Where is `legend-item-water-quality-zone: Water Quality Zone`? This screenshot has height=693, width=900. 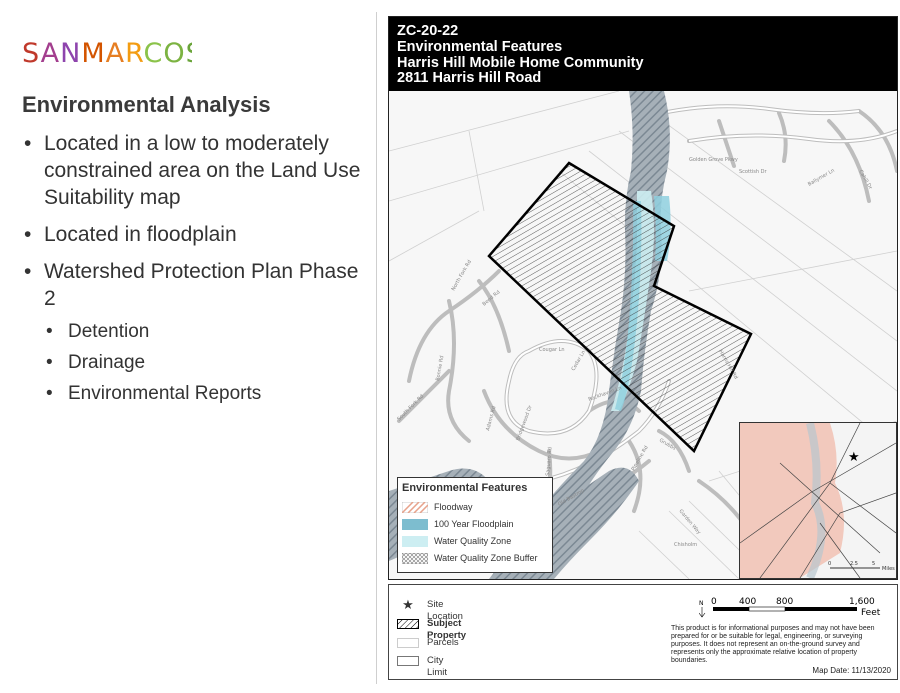 legend-item-water-quality-zone: Water Quality Zone is located at coordinates (477, 542).